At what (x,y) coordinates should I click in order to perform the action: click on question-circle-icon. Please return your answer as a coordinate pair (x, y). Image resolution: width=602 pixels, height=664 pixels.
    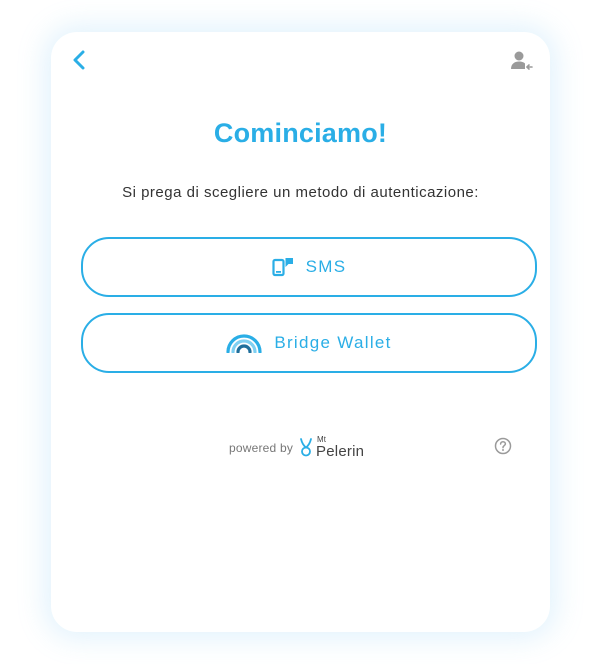
    Looking at the image, I should click on (503, 446).